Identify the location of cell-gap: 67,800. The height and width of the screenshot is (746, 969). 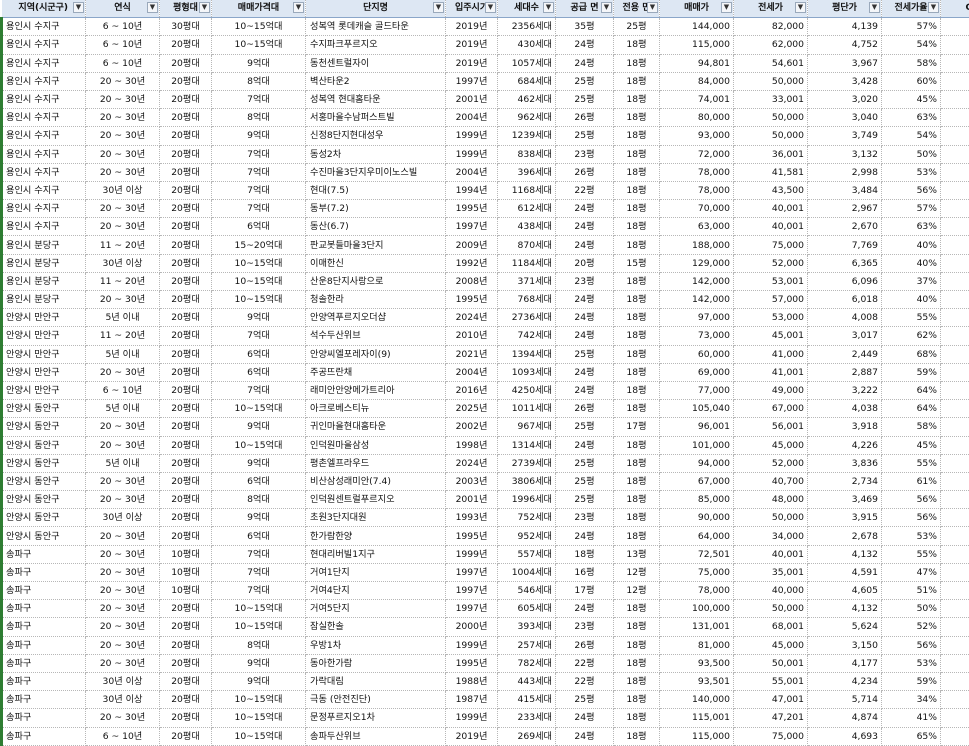
(955, 718).